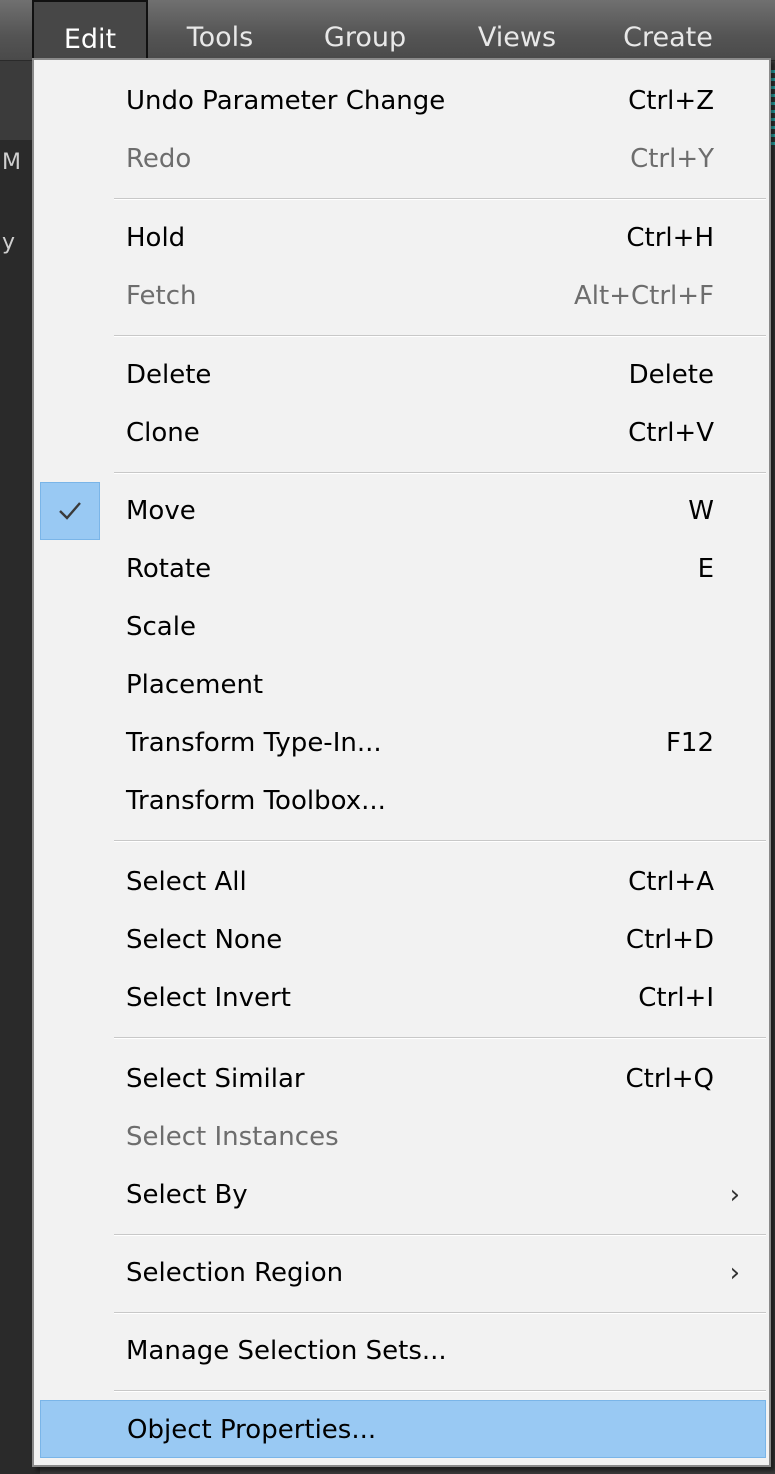  What do you see at coordinates (11, 162) in the screenshot?
I see `background-text-fragment: M` at bounding box center [11, 162].